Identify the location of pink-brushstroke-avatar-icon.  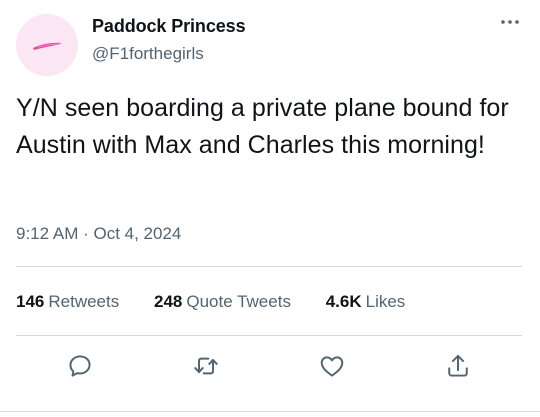
(47, 46).